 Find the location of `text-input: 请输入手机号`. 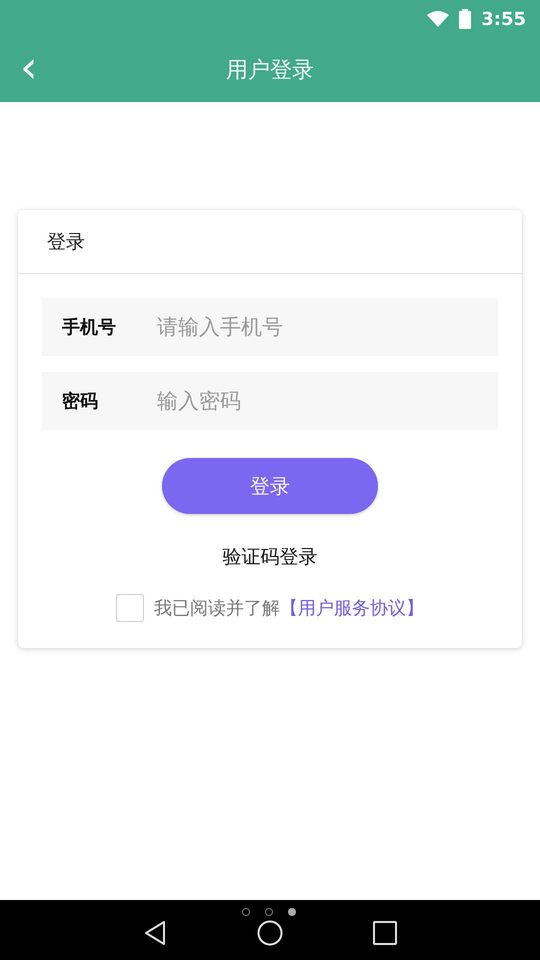

text-input: 请输入手机号 is located at coordinates (326, 327).